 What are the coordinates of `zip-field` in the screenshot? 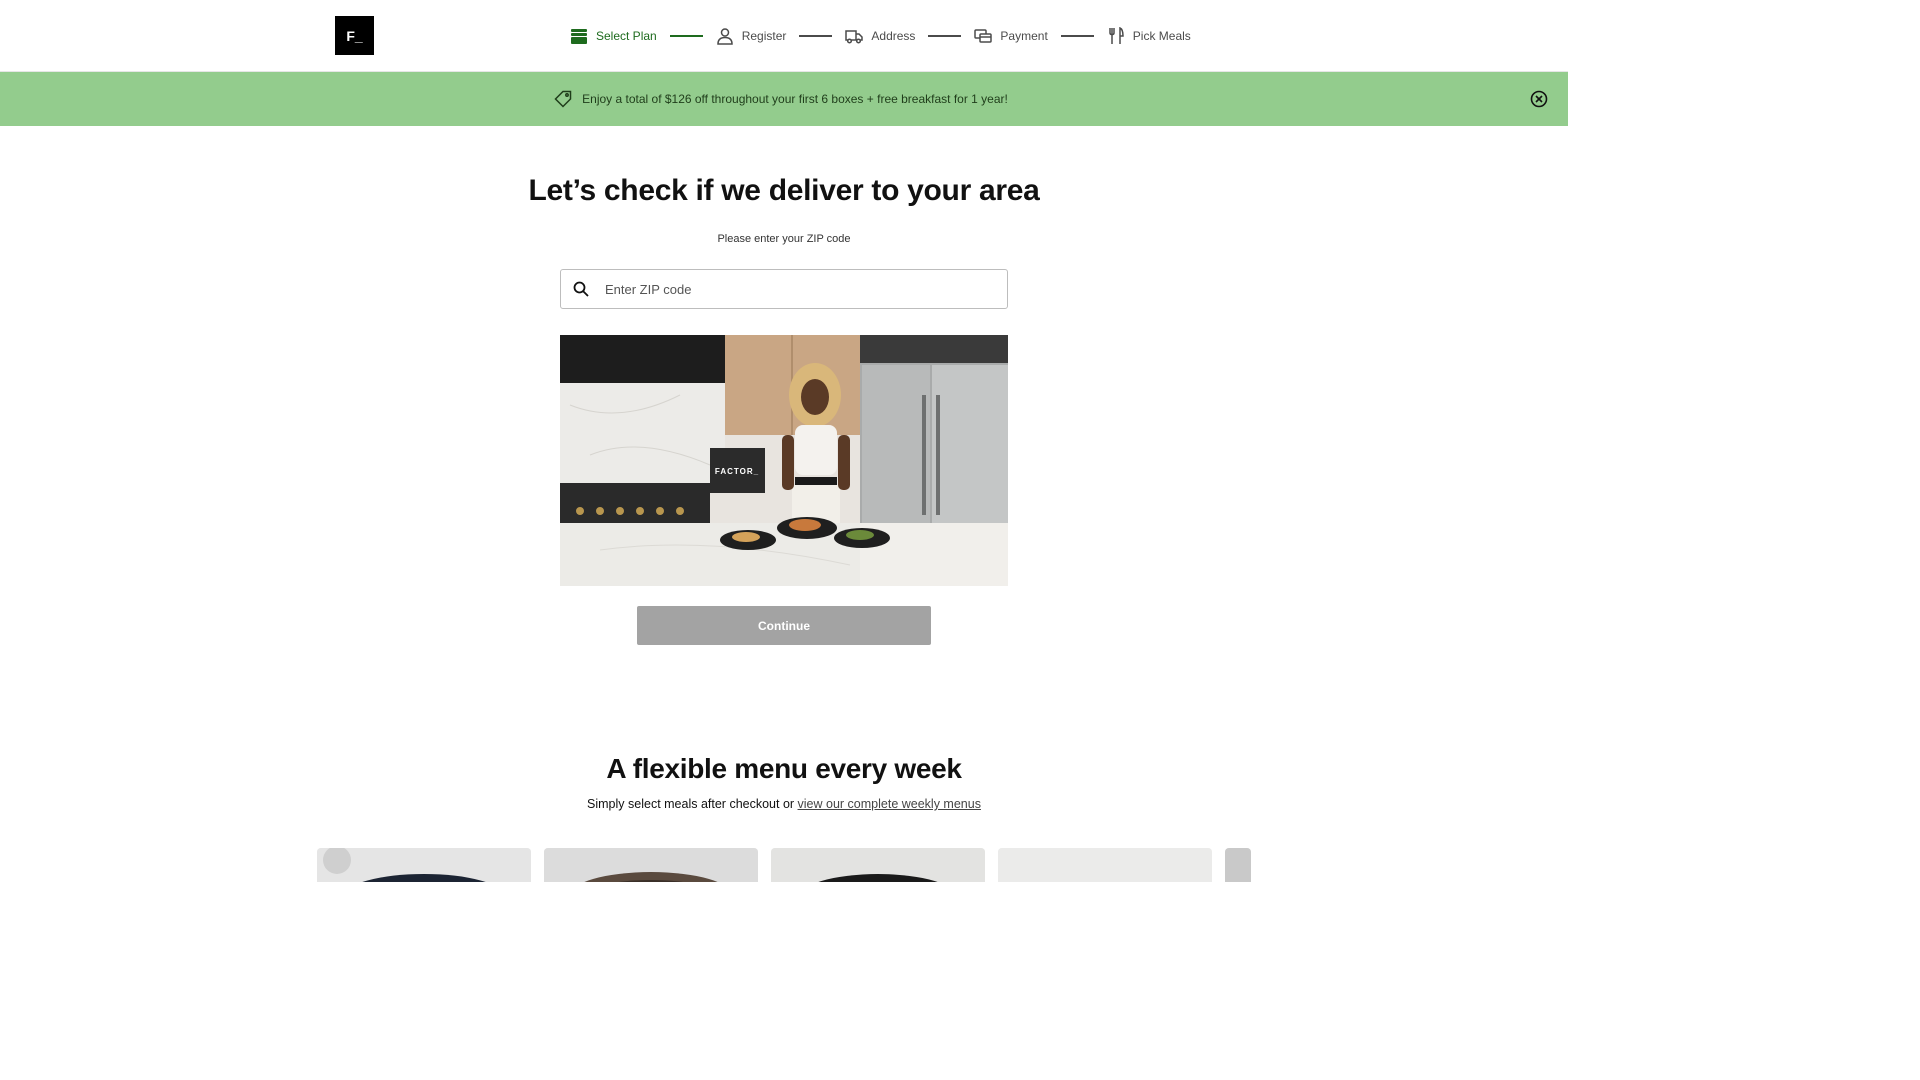 It's located at (784, 289).